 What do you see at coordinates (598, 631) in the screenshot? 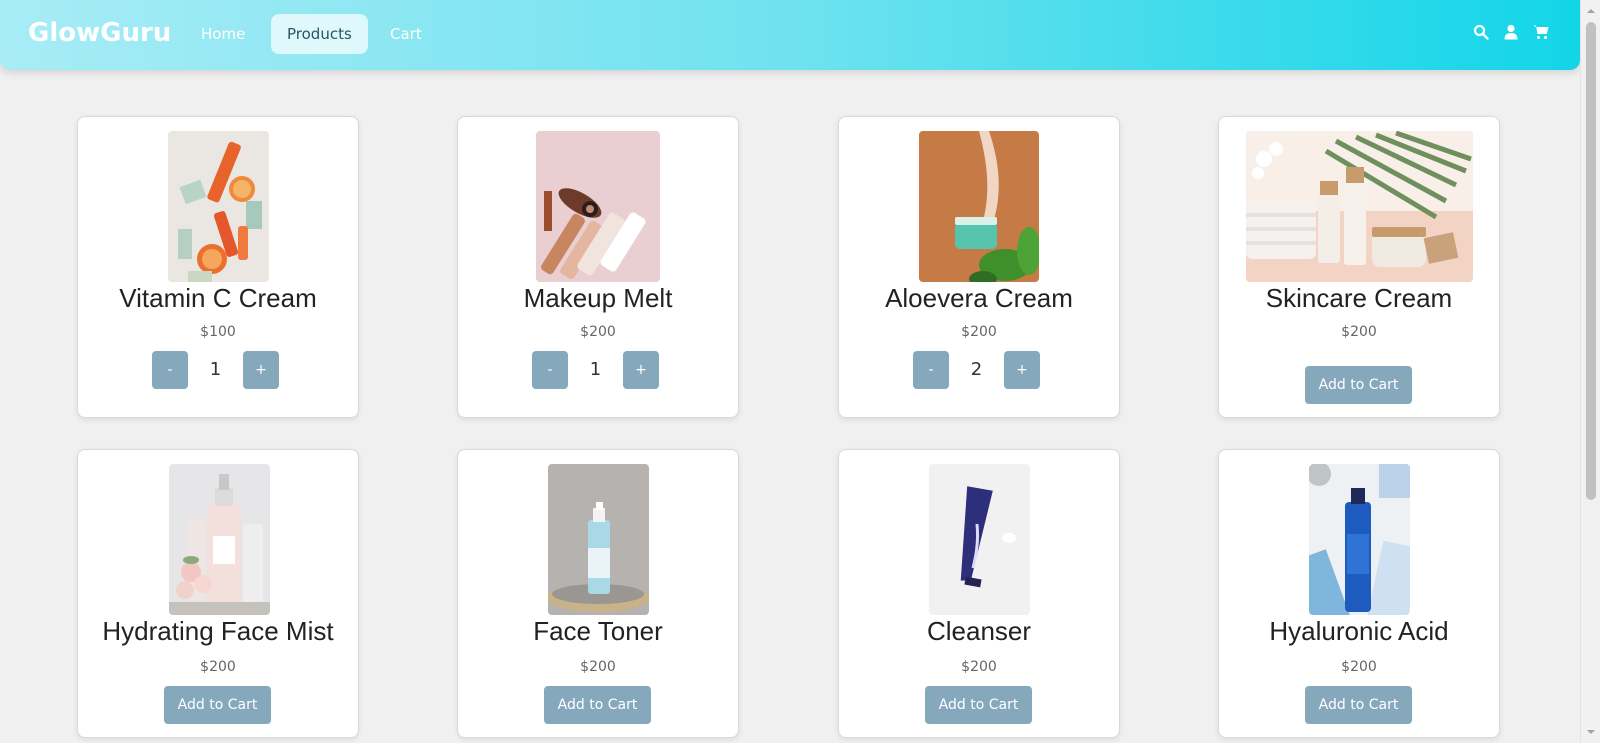
I see `product-name: Face Toner` at bounding box center [598, 631].